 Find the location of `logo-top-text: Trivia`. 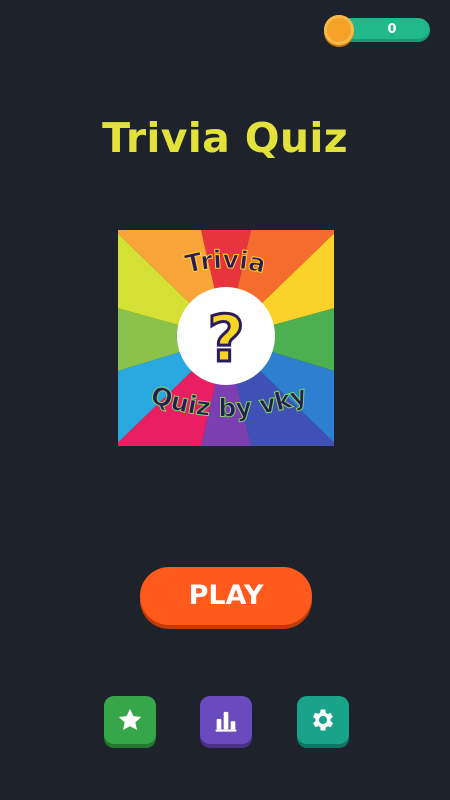

logo-top-text: Trivia is located at coordinates (225, 261).